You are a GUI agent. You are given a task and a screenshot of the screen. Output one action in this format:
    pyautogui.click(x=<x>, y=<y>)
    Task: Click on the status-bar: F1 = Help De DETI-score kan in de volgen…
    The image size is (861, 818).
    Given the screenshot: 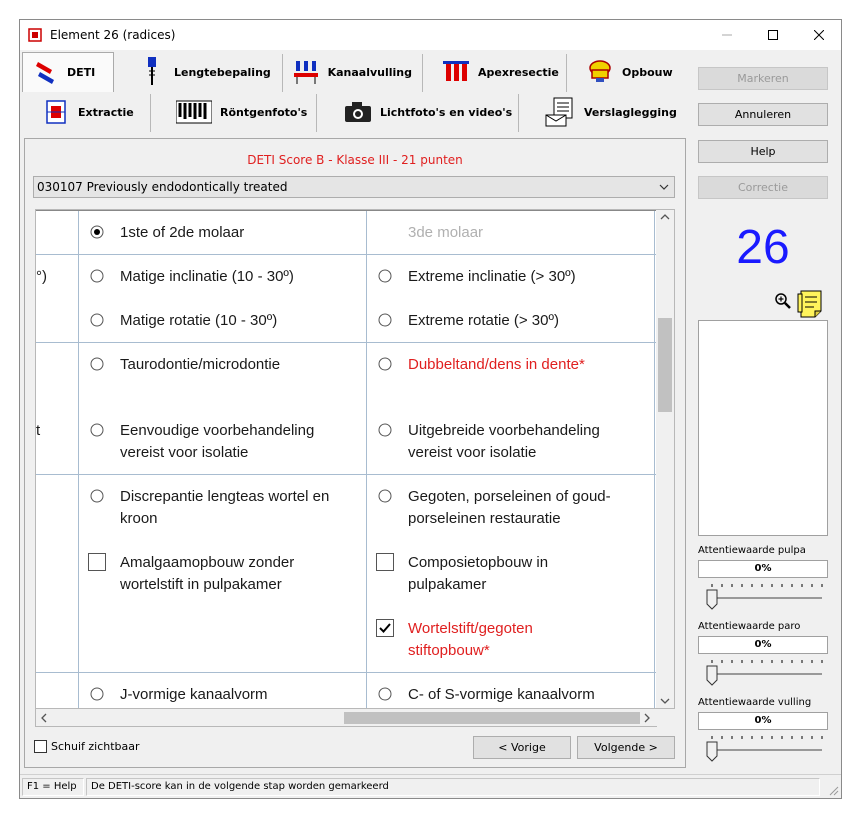 What is the action you would take?
    pyautogui.click(x=430, y=786)
    